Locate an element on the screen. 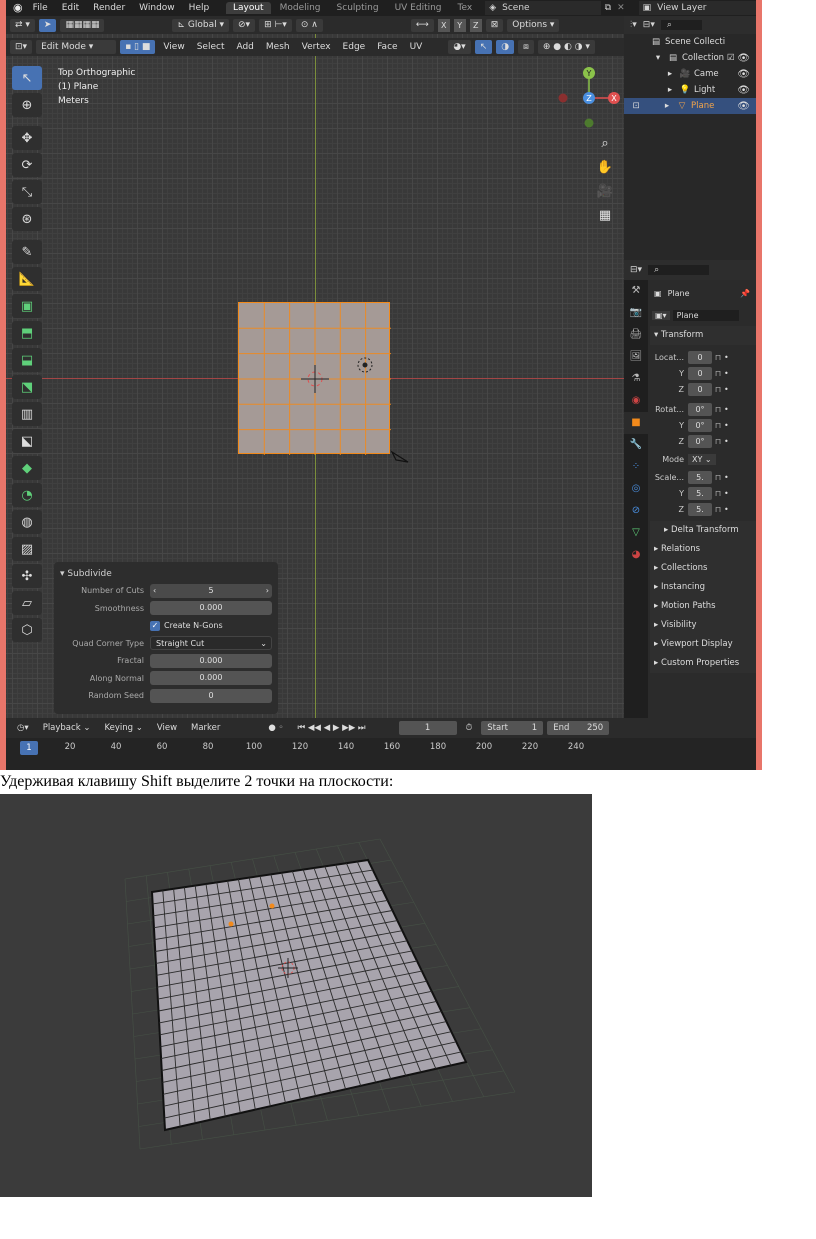  viewport-display-section: ▸ Viewport Display is located at coordinates (703, 644).